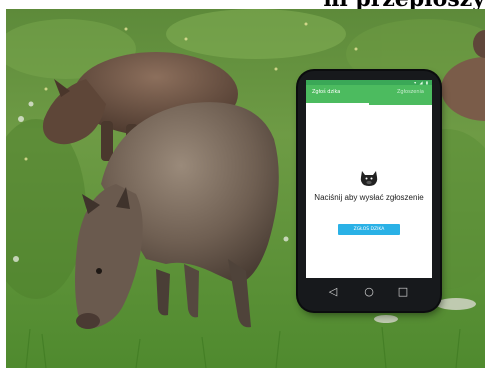 This screenshot has width=489, height=371. Describe the element at coordinates (333, 292) in the screenshot. I see `back-icon: ◁` at that location.